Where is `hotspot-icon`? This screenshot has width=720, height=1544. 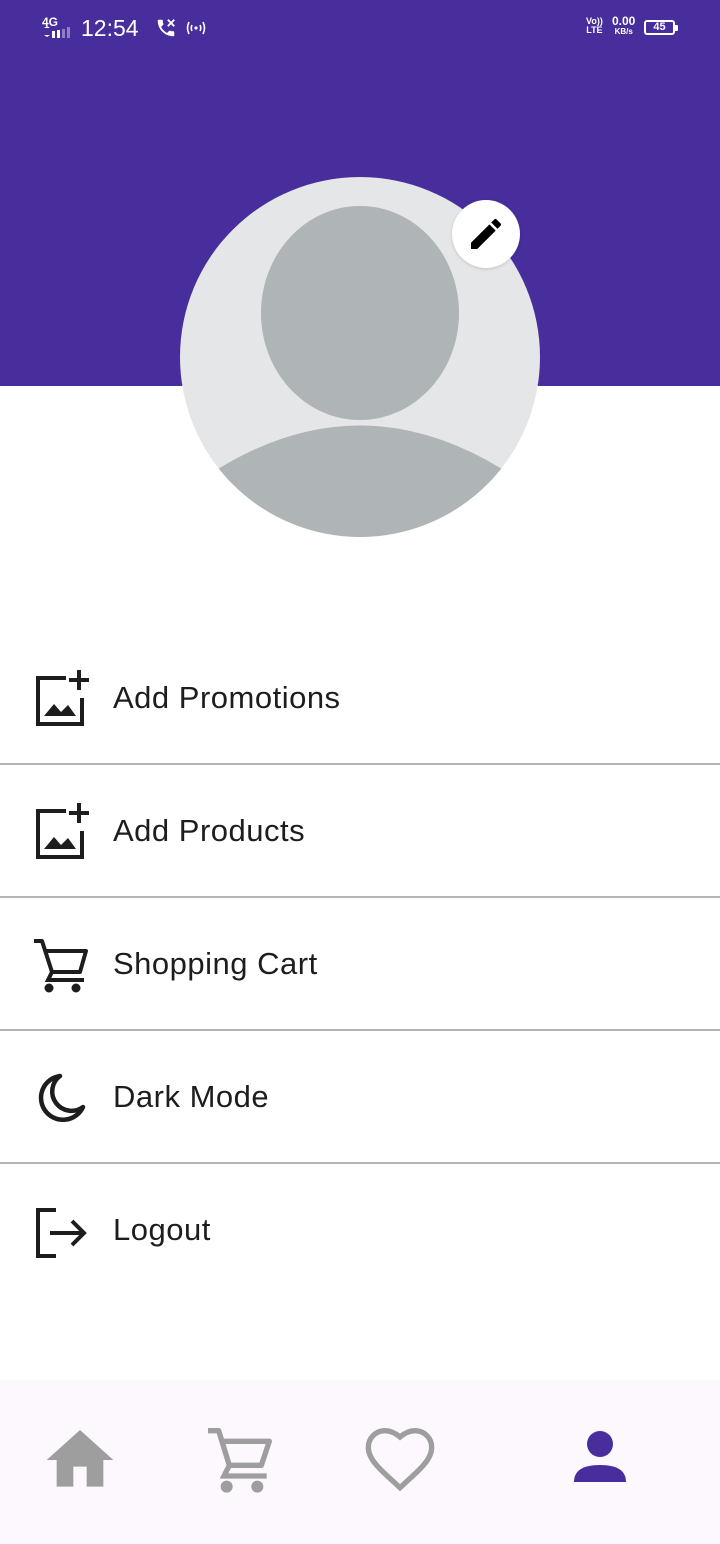 hotspot-icon is located at coordinates (196, 28).